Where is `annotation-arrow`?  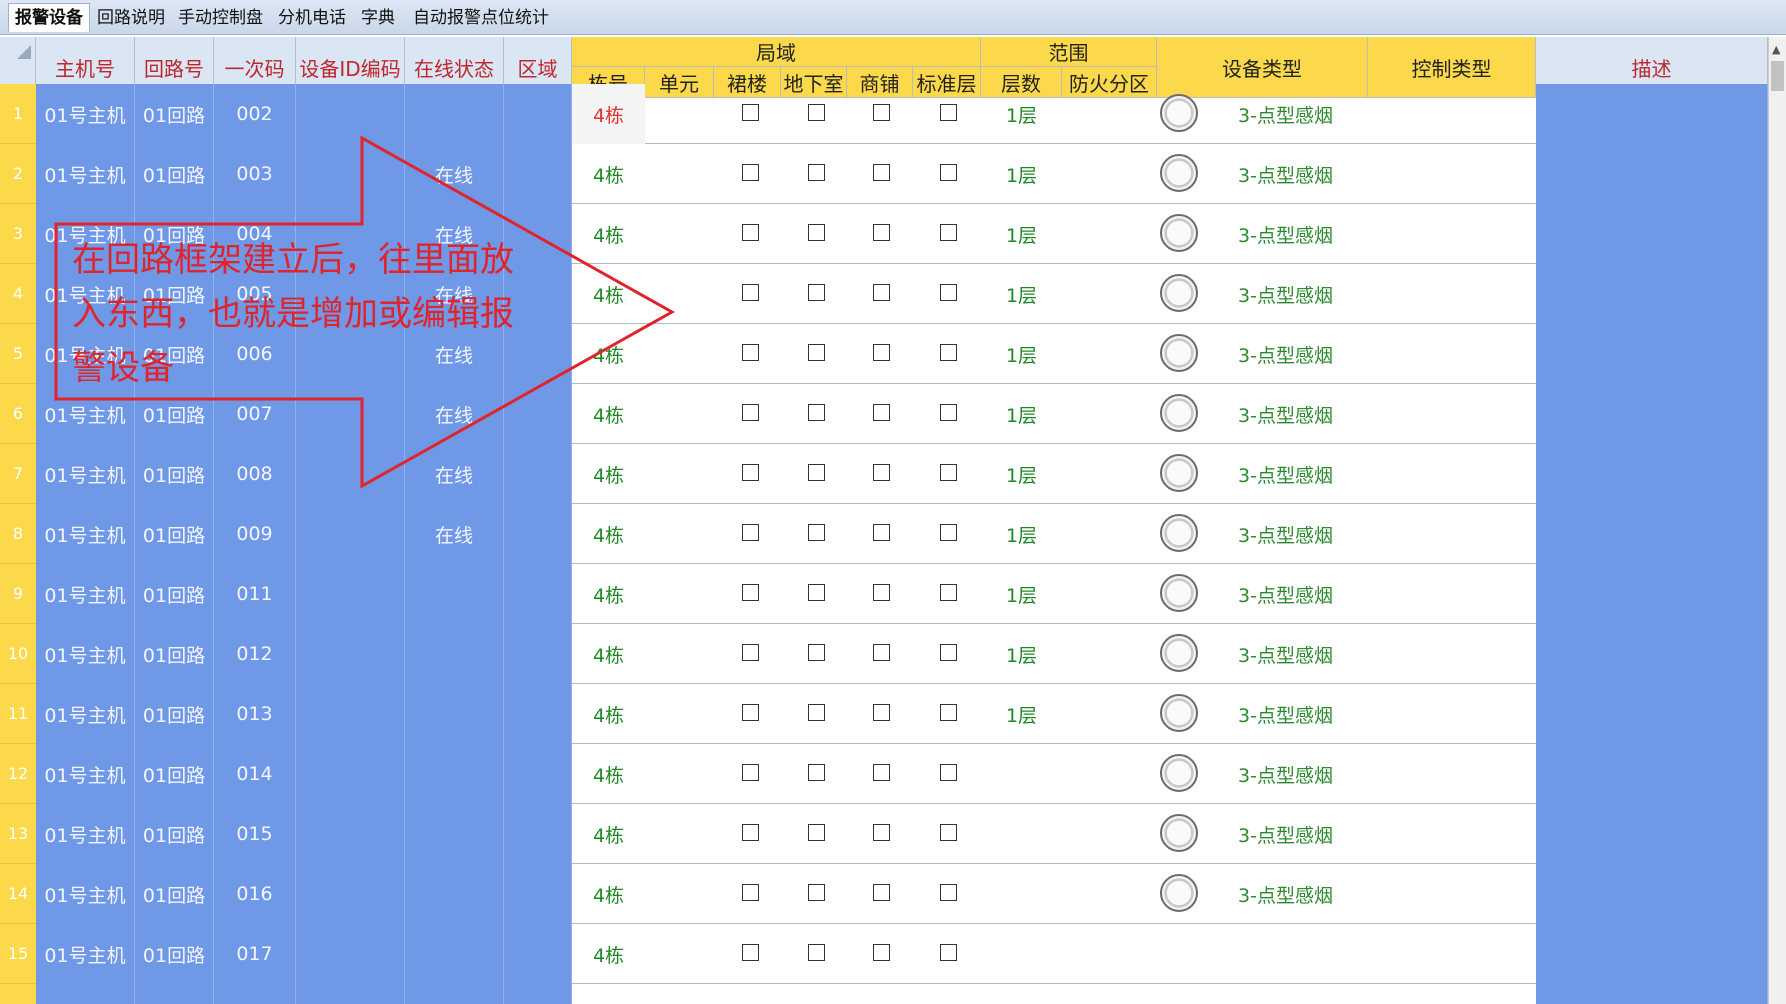 annotation-arrow is located at coordinates (365, 312).